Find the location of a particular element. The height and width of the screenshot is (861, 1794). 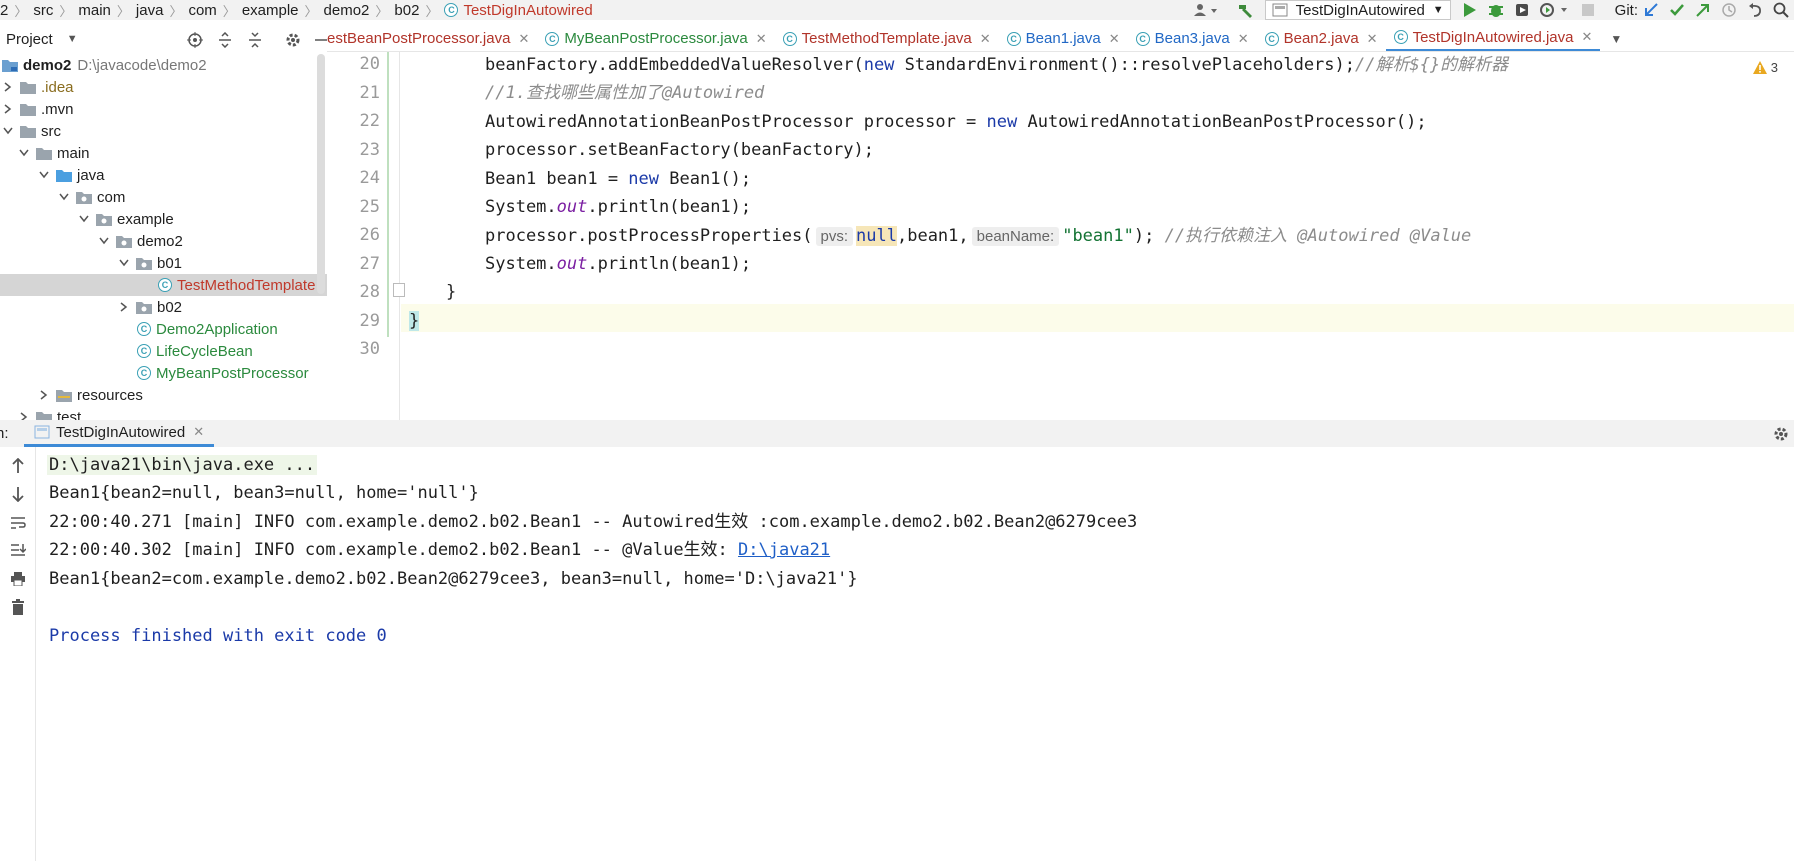

rollback-icon is located at coordinates (1755, 10).